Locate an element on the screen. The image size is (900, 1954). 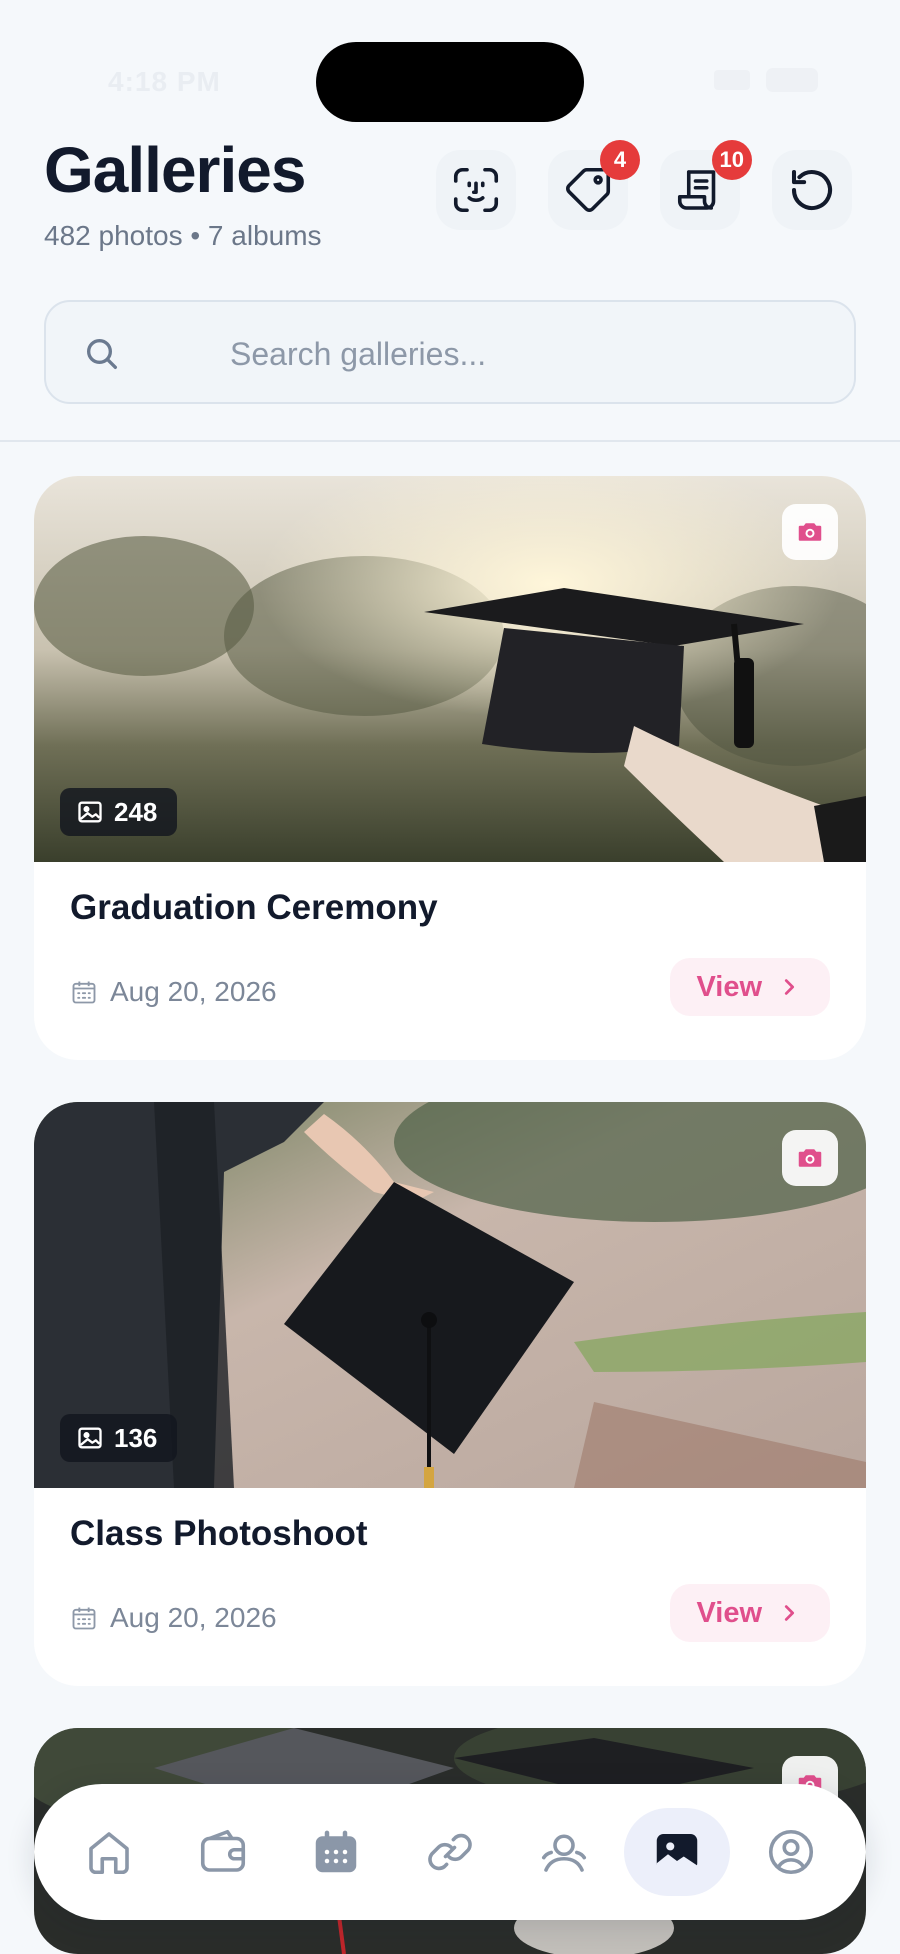
nav-links is located at coordinates (450, 1852).